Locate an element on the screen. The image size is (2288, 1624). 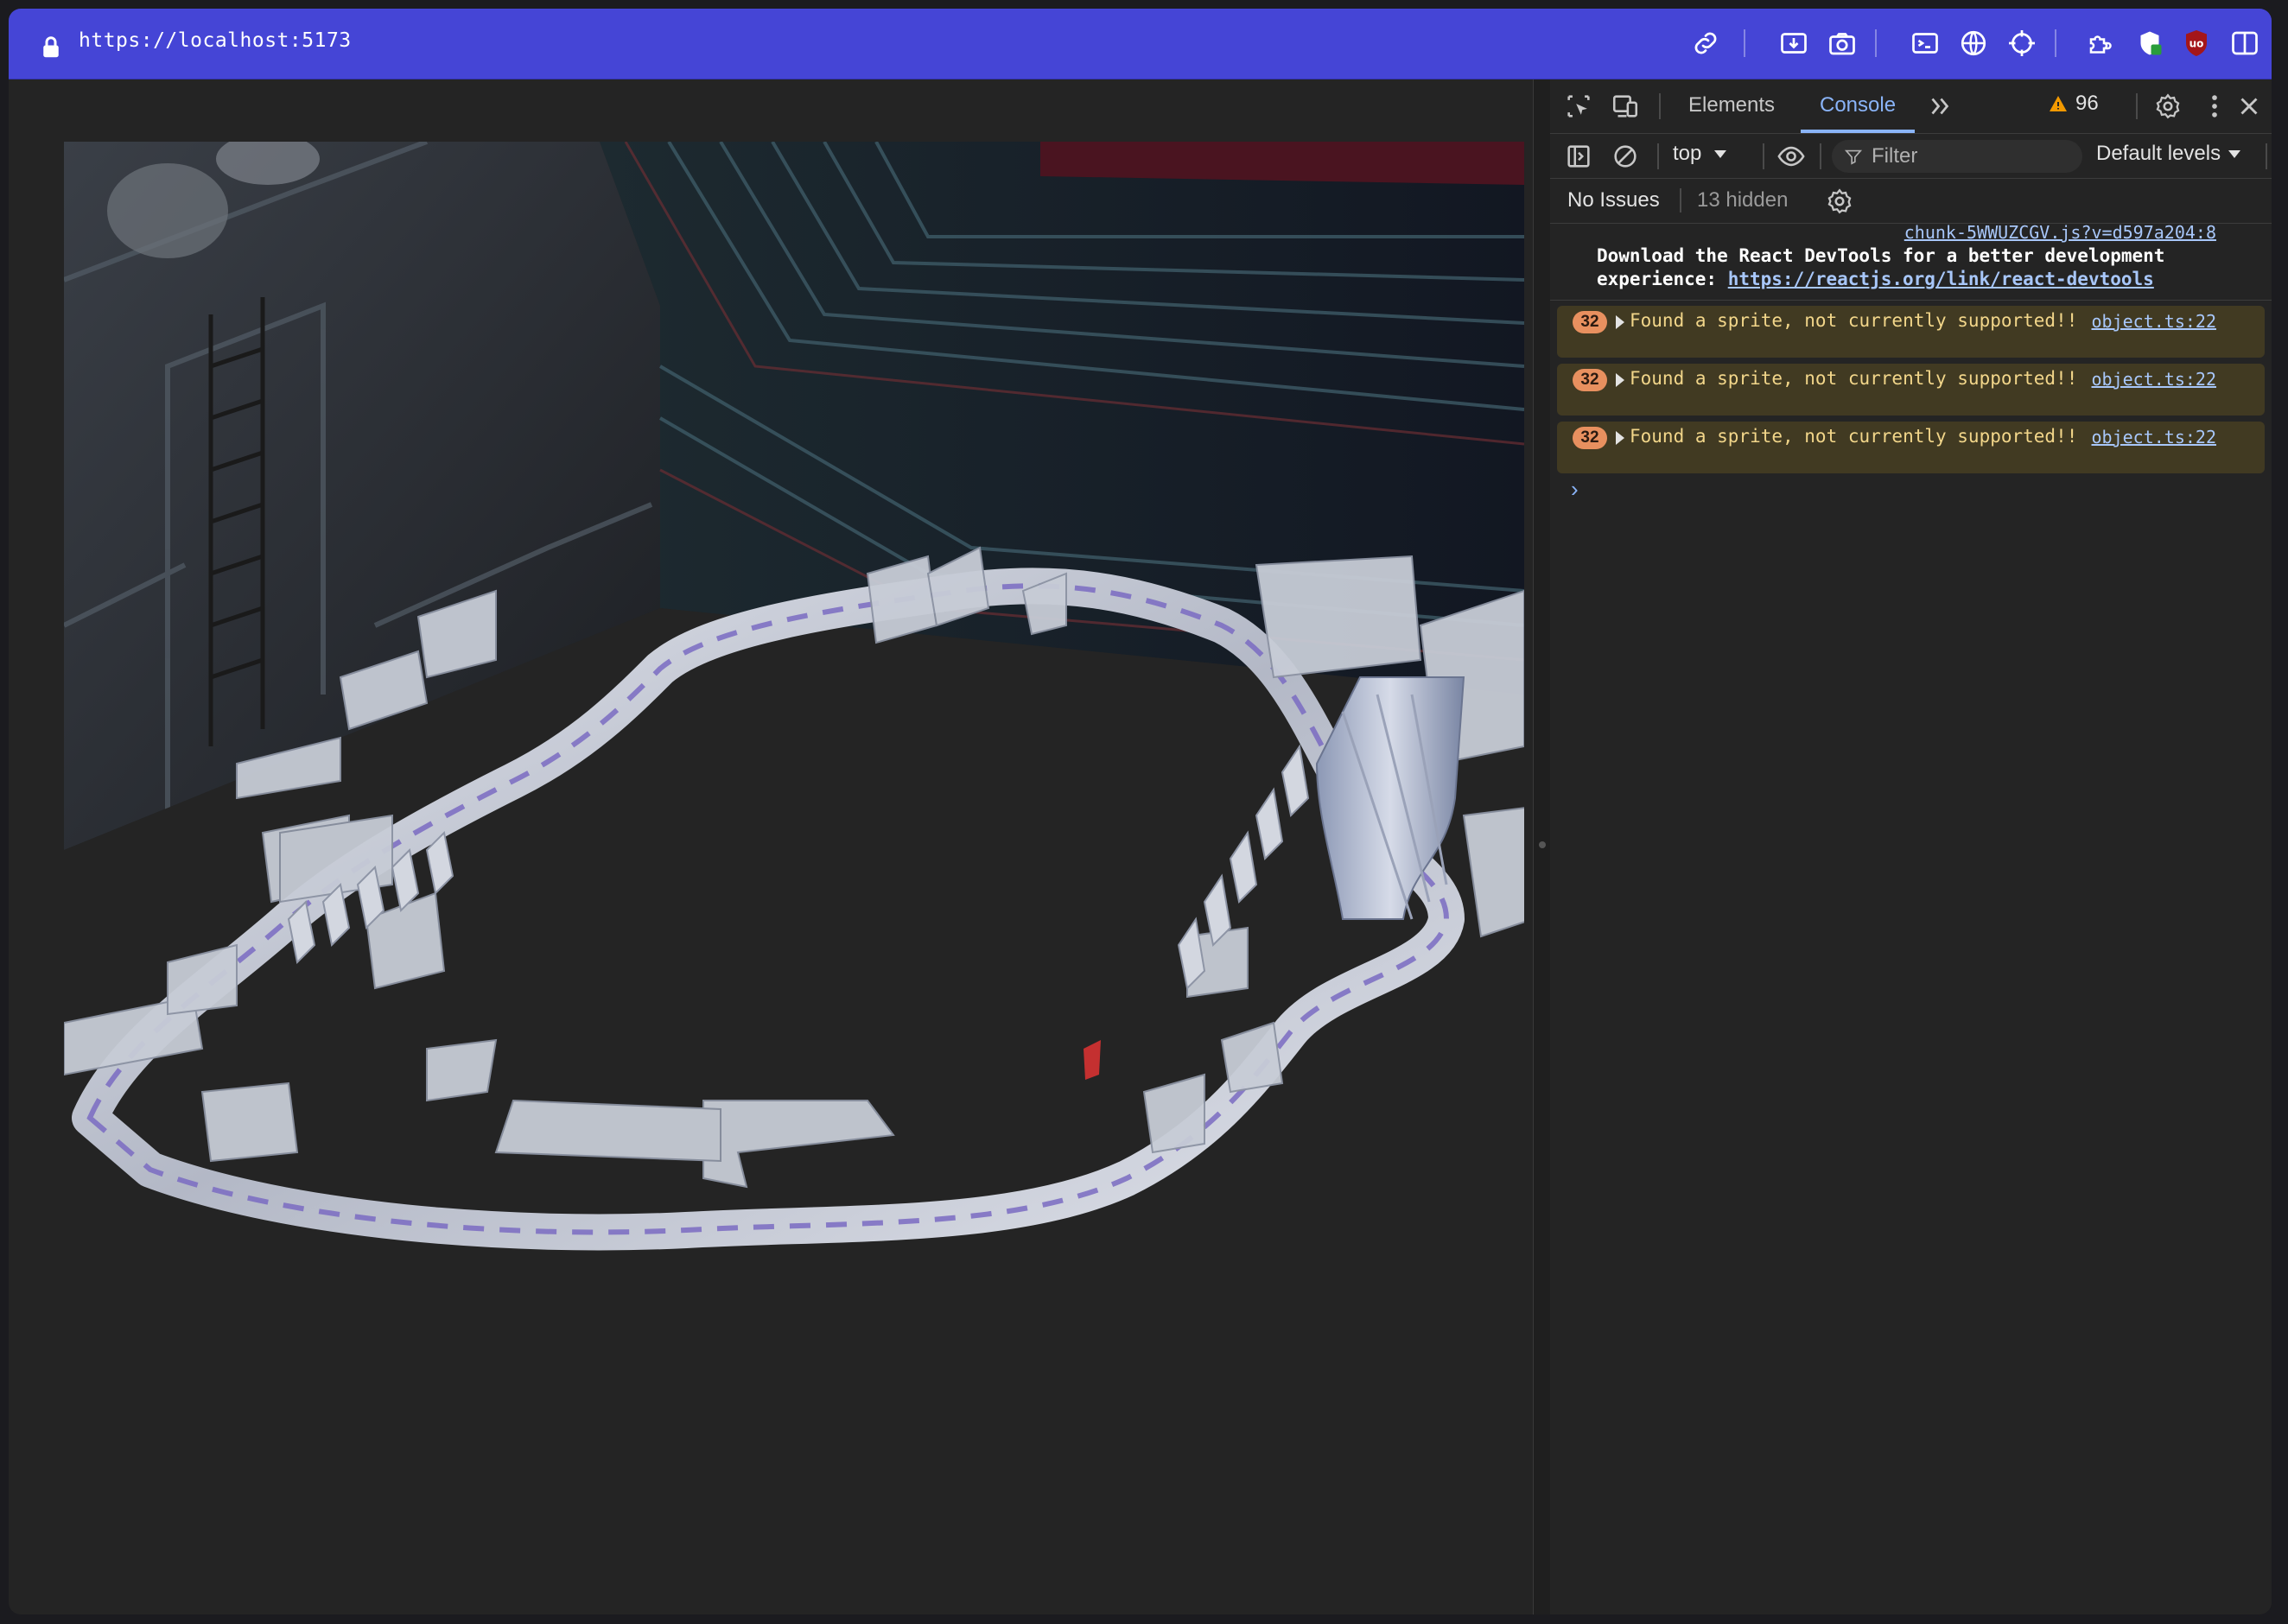
terminal-icon is located at coordinates (1926, 44).